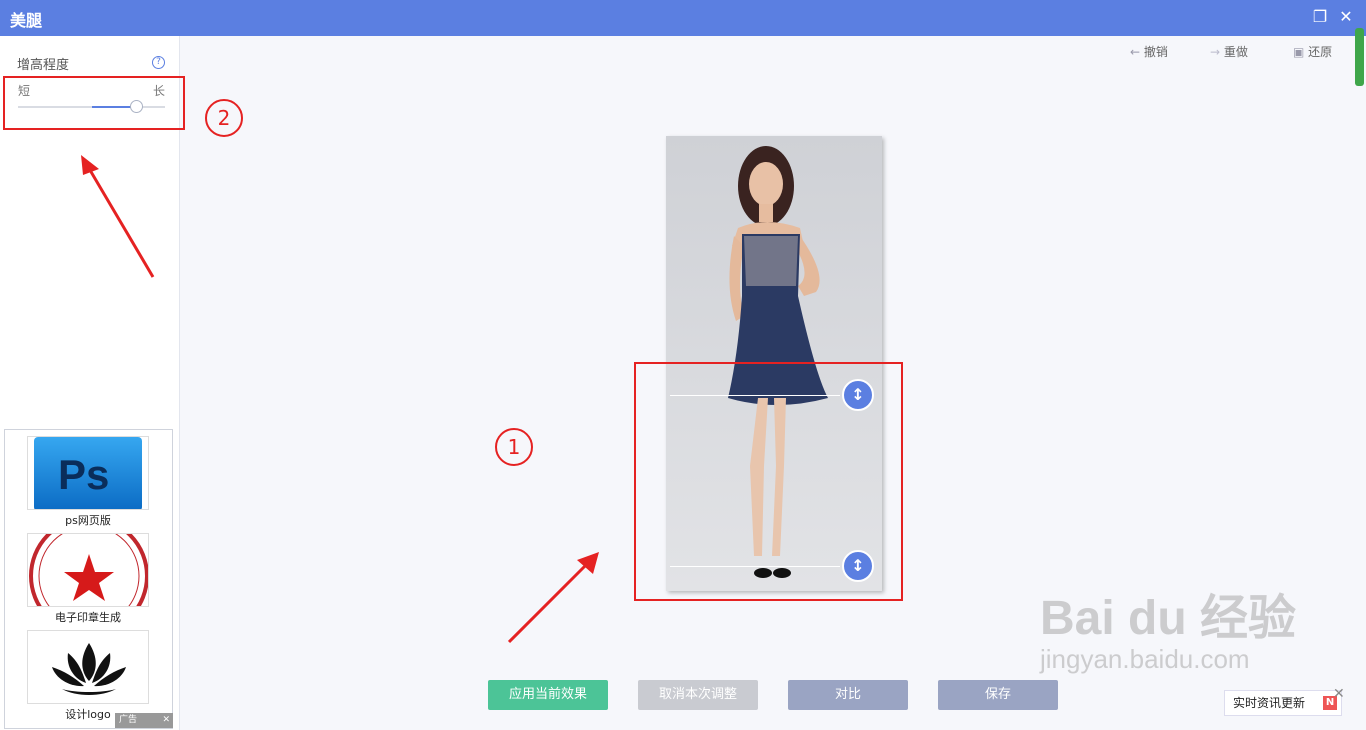 The height and width of the screenshot is (730, 1366). I want to click on ad-label: ps网页版, so click(88, 520).